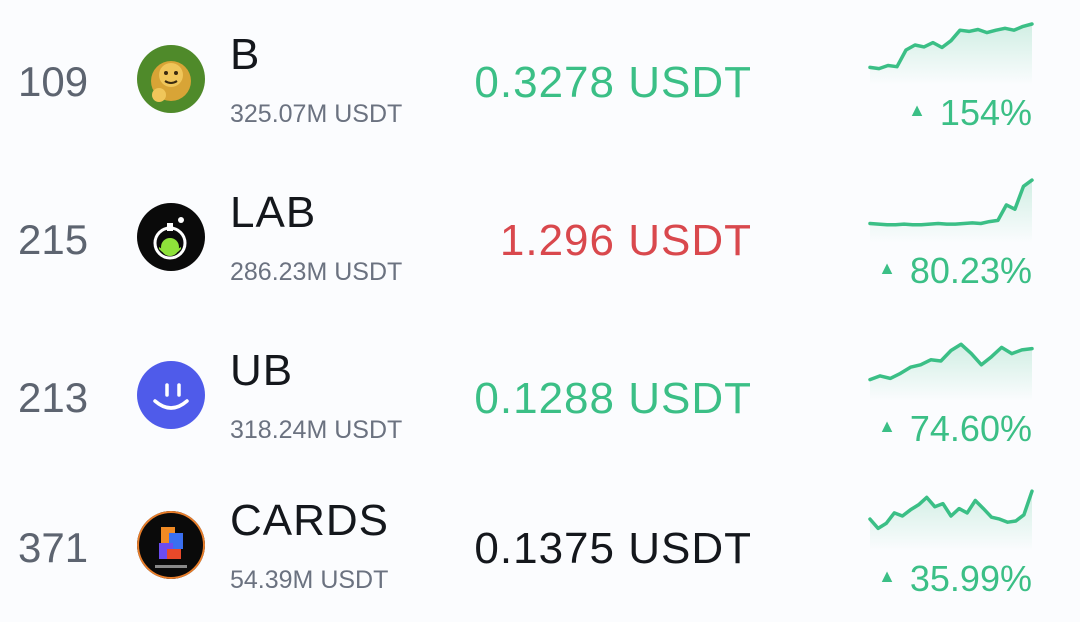 The height and width of the screenshot is (622, 1080). I want to click on token-volume: 286.23M USDT, so click(316, 272).